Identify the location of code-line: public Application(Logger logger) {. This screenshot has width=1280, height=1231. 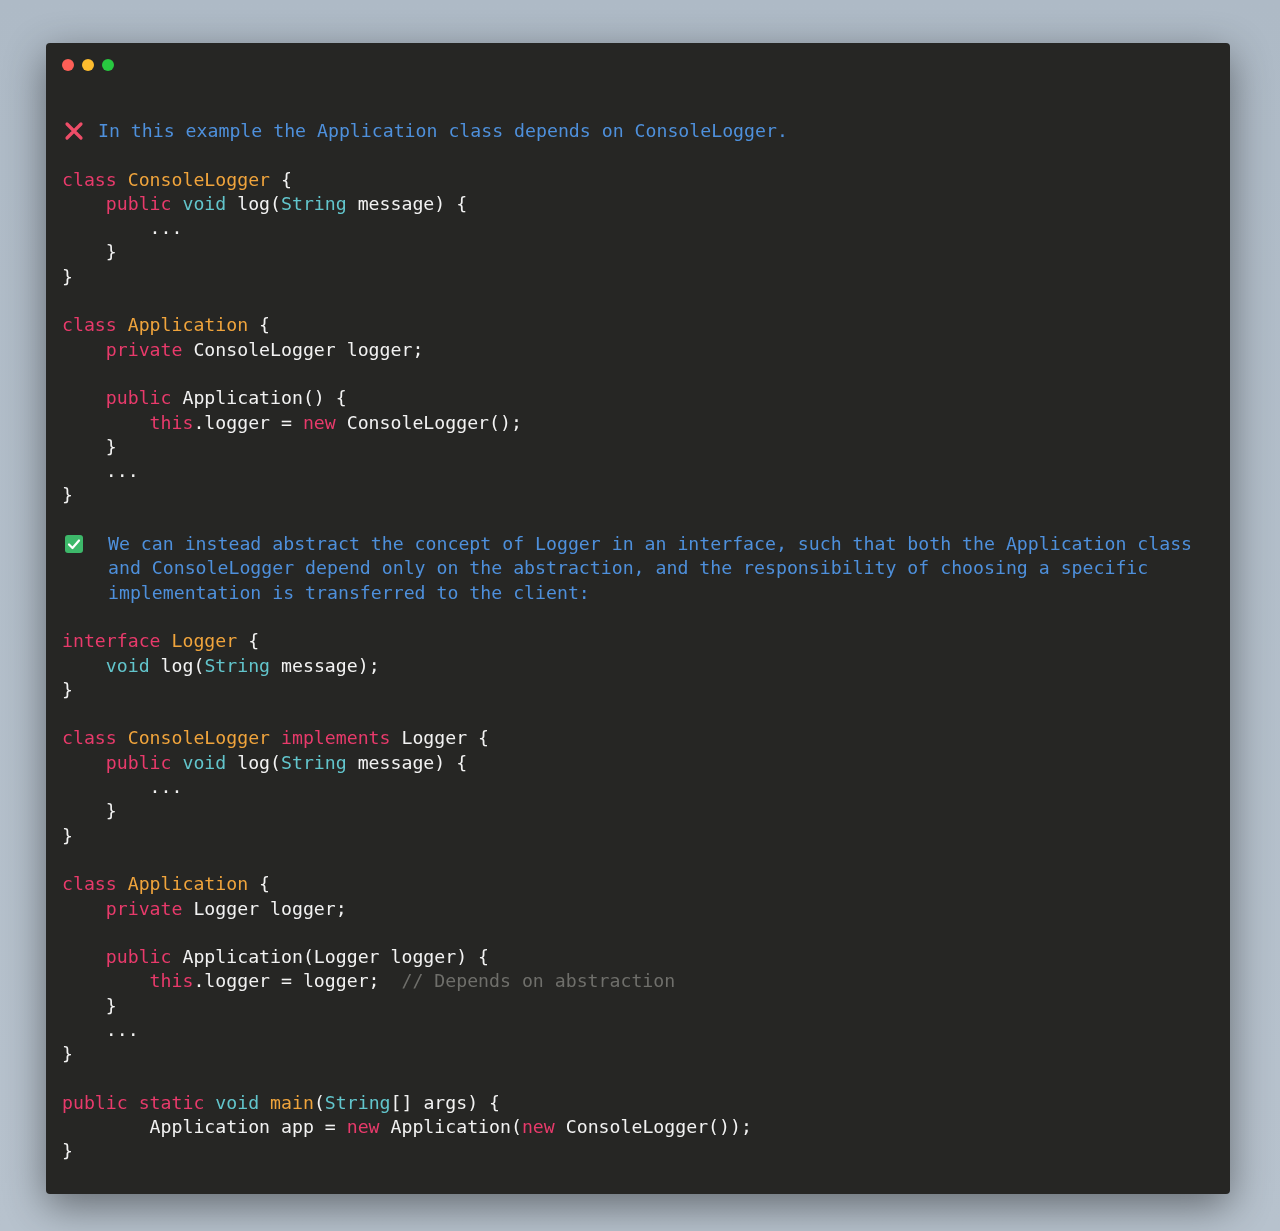
(297, 957).